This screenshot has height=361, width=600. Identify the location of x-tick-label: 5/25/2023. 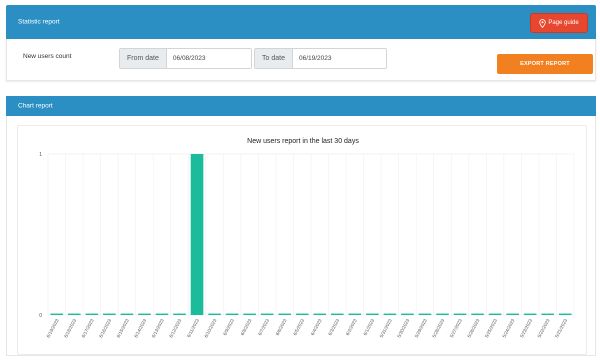
(491, 328).